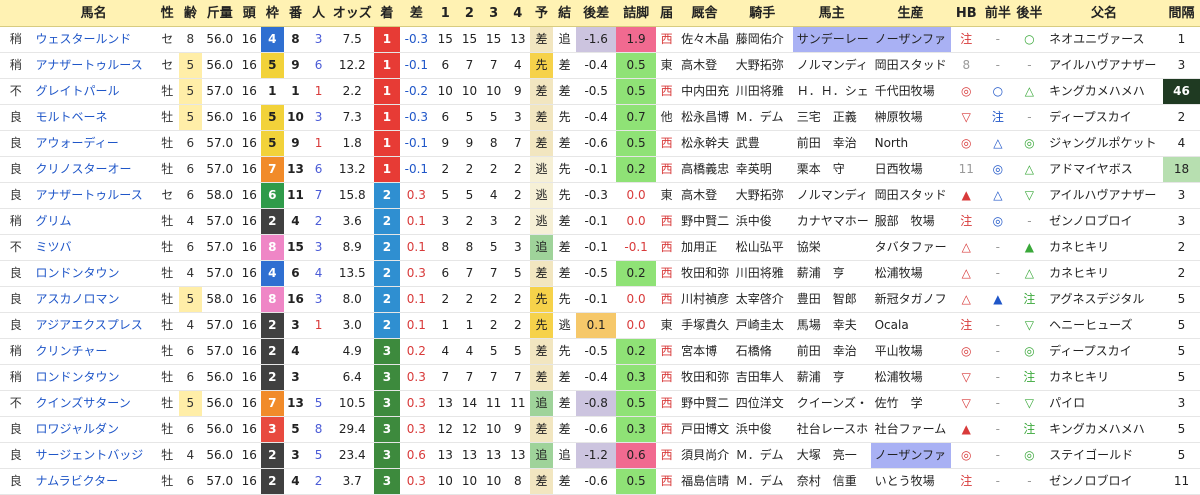  I want to click on odds-cell: 15.8, so click(352, 195).